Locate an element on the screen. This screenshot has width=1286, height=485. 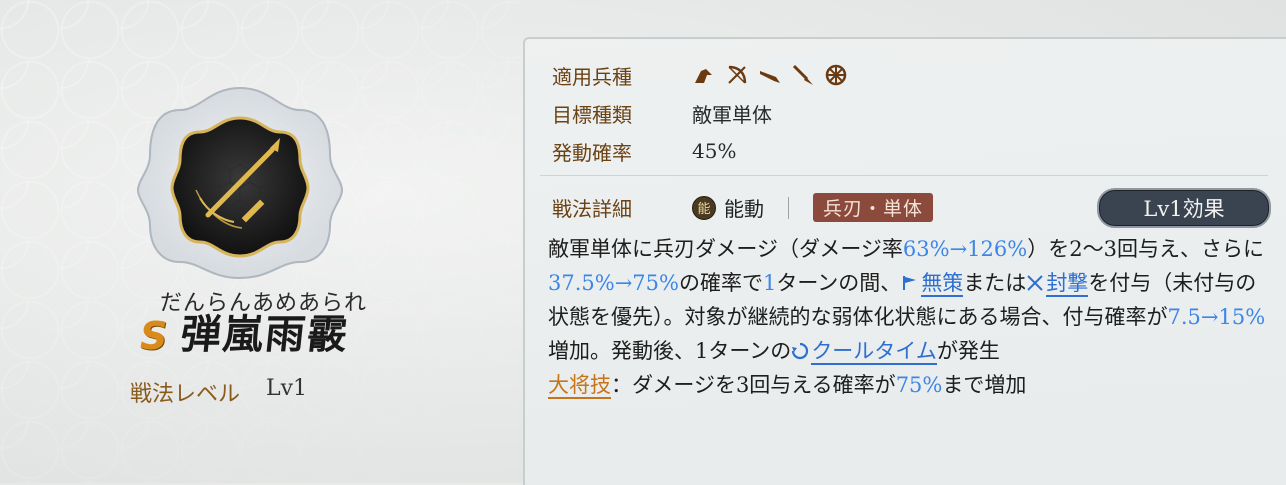
detail-label: 戦法詳細 is located at coordinates (592, 209).